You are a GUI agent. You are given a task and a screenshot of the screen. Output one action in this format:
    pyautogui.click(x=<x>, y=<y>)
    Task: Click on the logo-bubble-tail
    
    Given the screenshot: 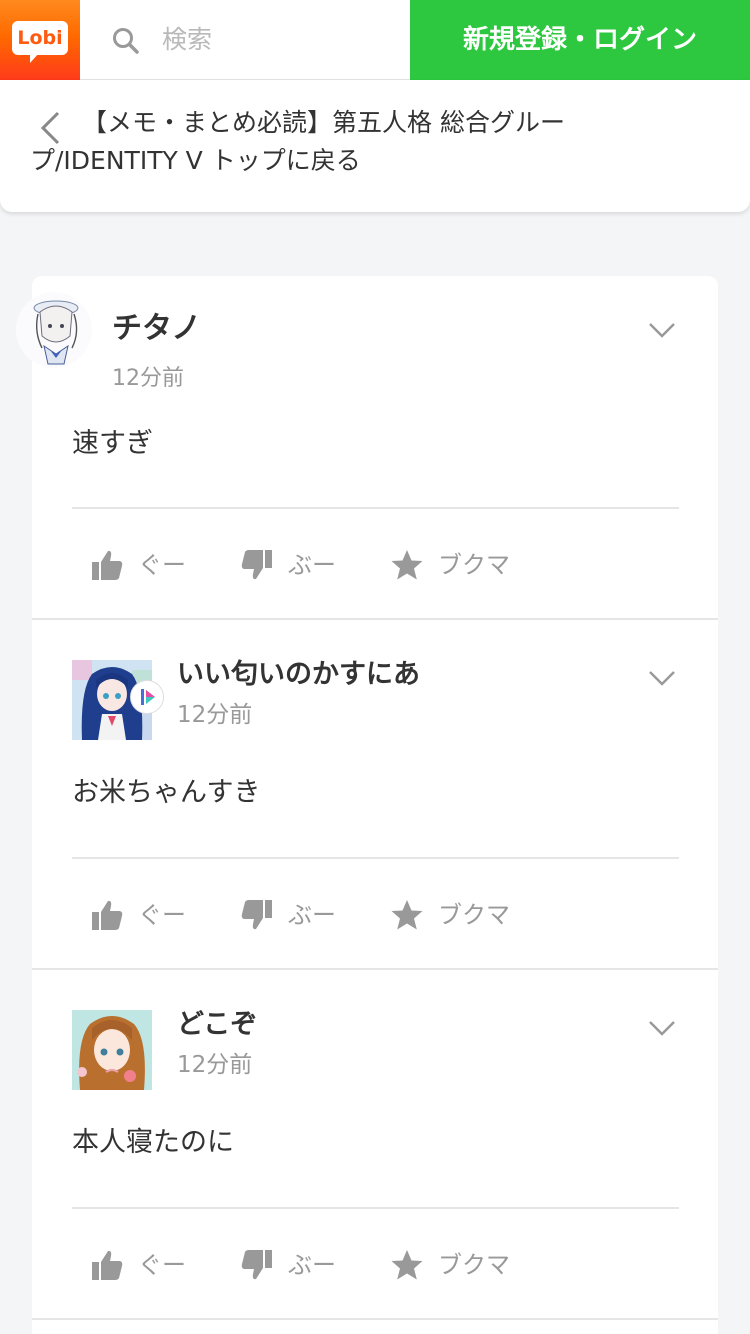 What is the action you would take?
    pyautogui.click(x=34, y=58)
    